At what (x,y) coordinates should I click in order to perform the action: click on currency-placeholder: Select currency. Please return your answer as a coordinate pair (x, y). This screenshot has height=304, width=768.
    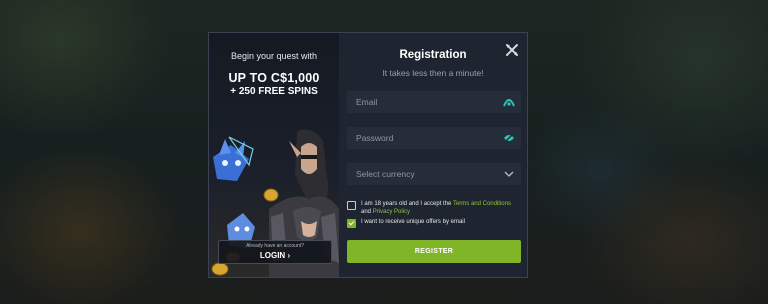
    Looking at the image, I should click on (385, 174).